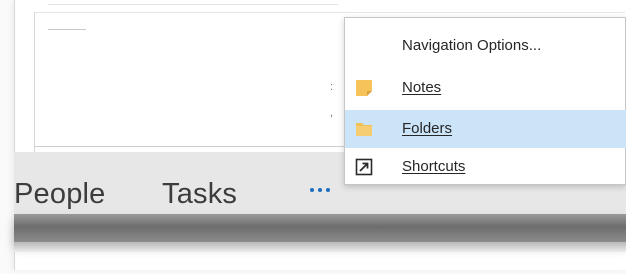 The height and width of the screenshot is (274, 626). I want to click on content-bottom-divider, so click(189, 146).